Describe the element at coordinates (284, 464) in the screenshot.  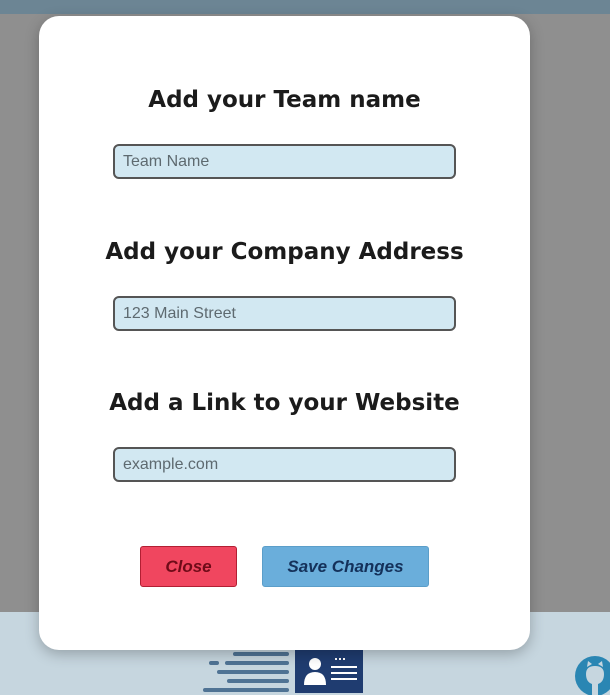
I see `website-link-input` at that location.